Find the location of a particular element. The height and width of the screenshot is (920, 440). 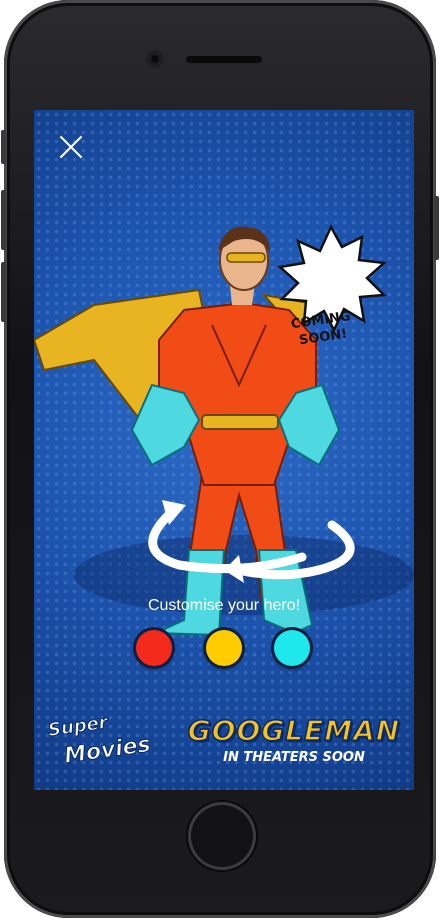

swatch-yellow is located at coordinates (224, 648).